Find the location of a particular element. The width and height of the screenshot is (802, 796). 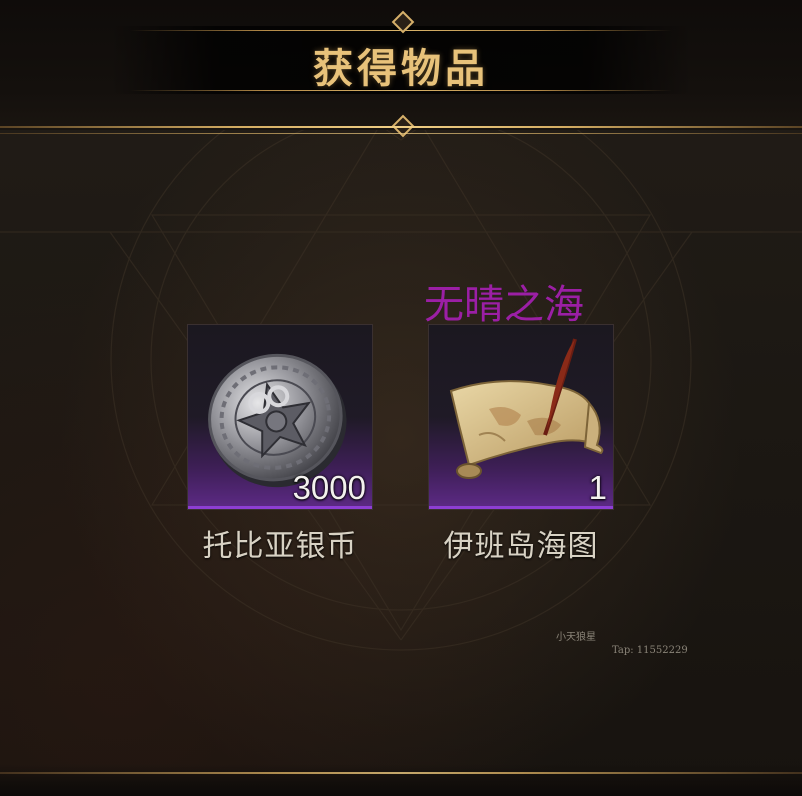

bottom-rule is located at coordinates (401, 773).